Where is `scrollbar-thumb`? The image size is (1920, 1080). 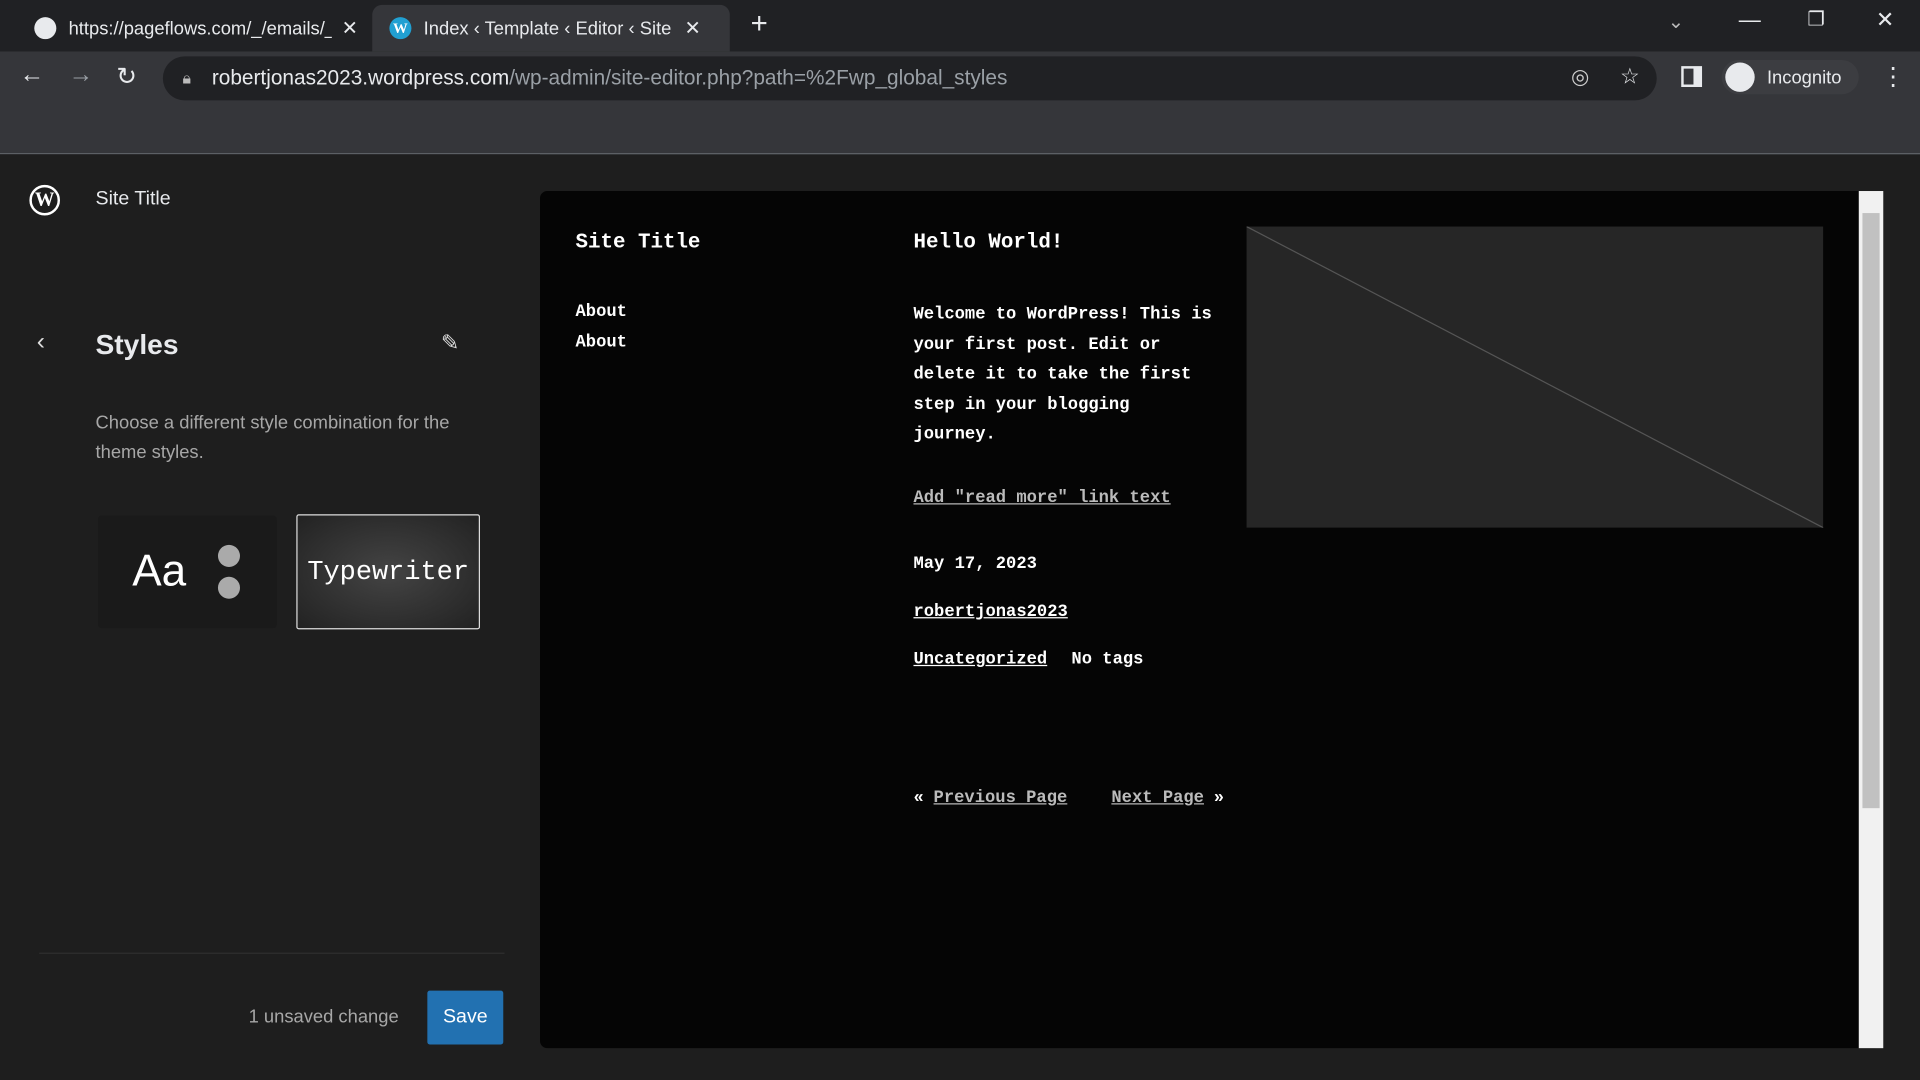
scrollbar-thumb is located at coordinates (1871, 511).